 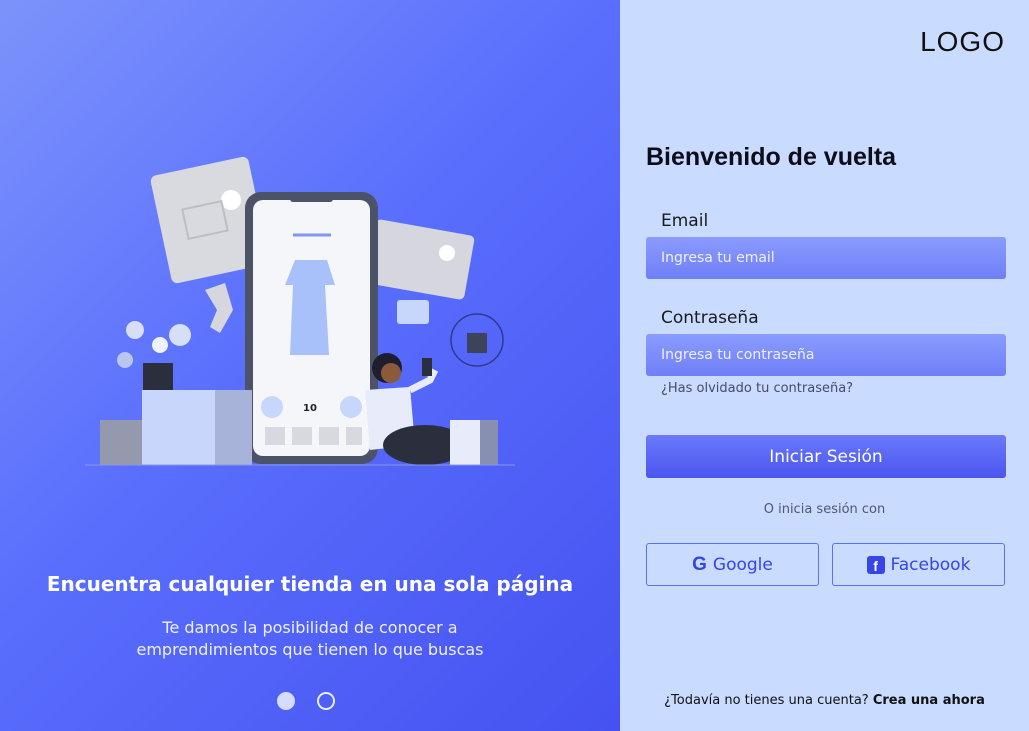 I want to click on email-label: Email, so click(x=685, y=221).